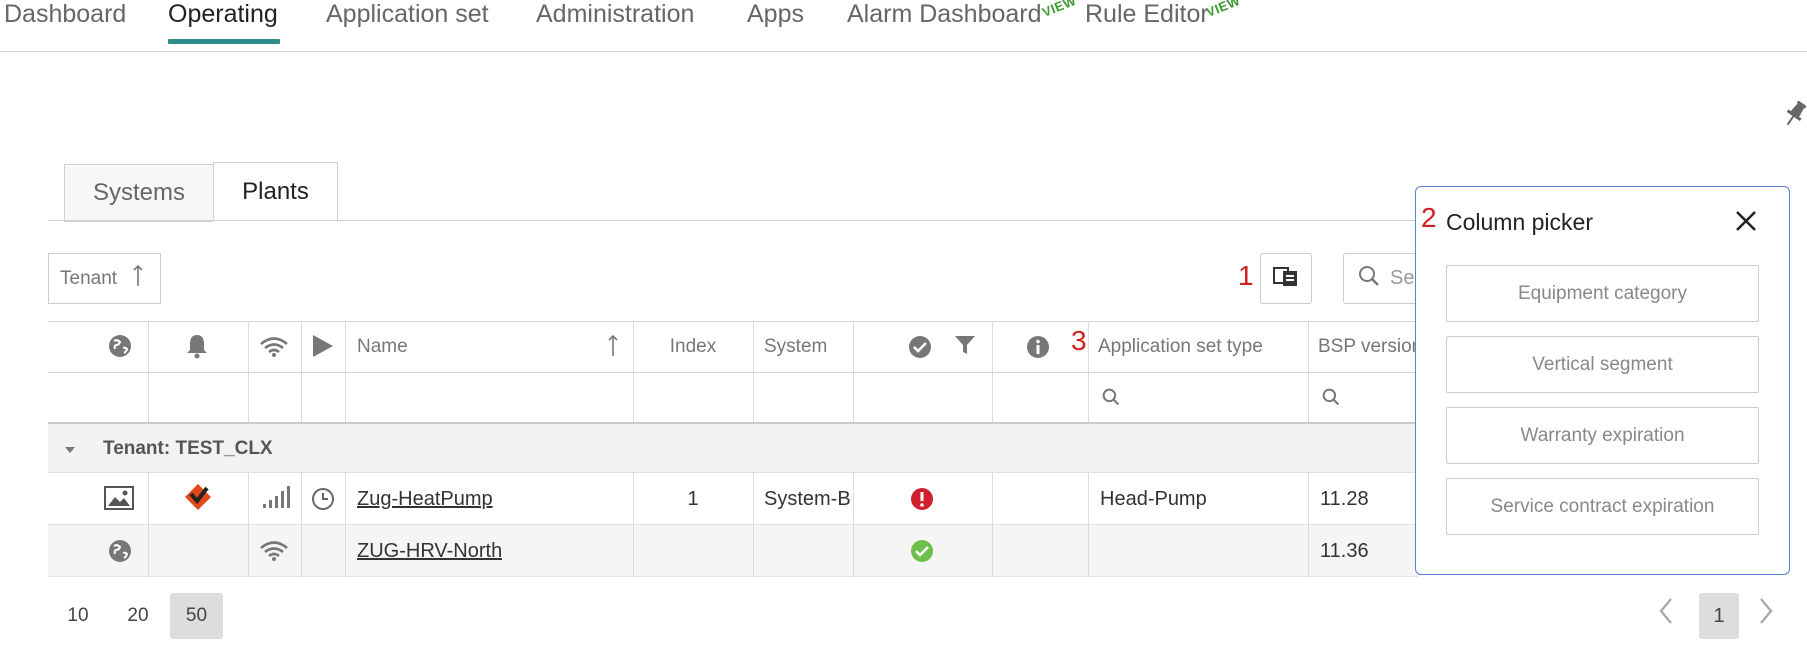 The image size is (1807, 655). What do you see at coordinates (733, 499) in the screenshot?
I see `table-row: Zug-HeatPump 1 System-Bu Head-Pump 11.28` at bounding box center [733, 499].